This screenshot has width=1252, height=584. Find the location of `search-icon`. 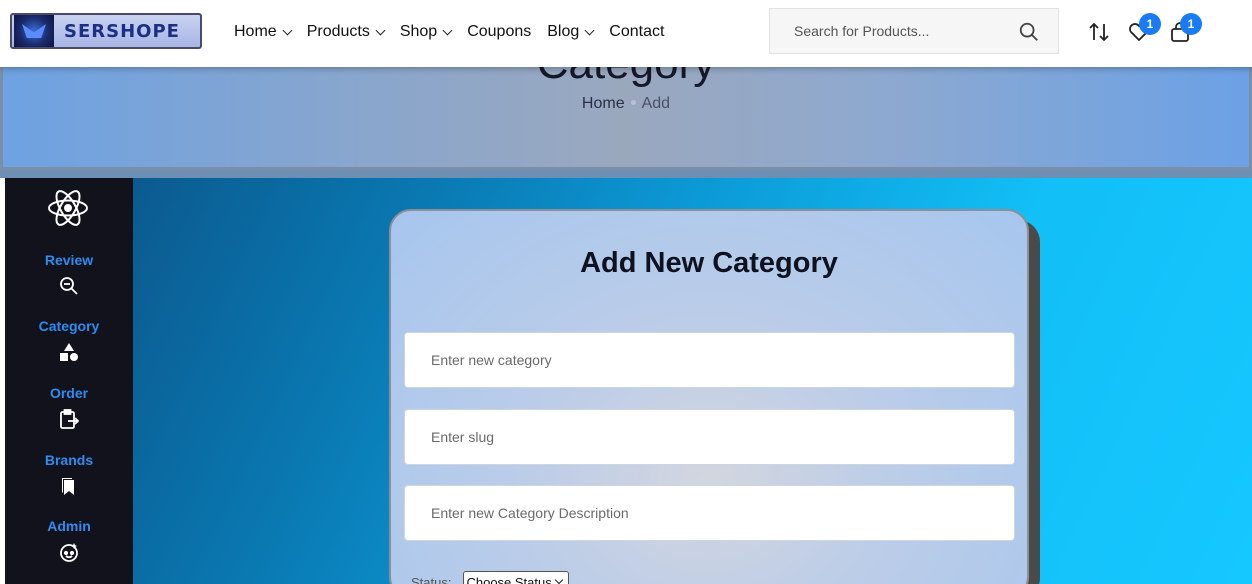

search-icon is located at coordinates (1029, 32).